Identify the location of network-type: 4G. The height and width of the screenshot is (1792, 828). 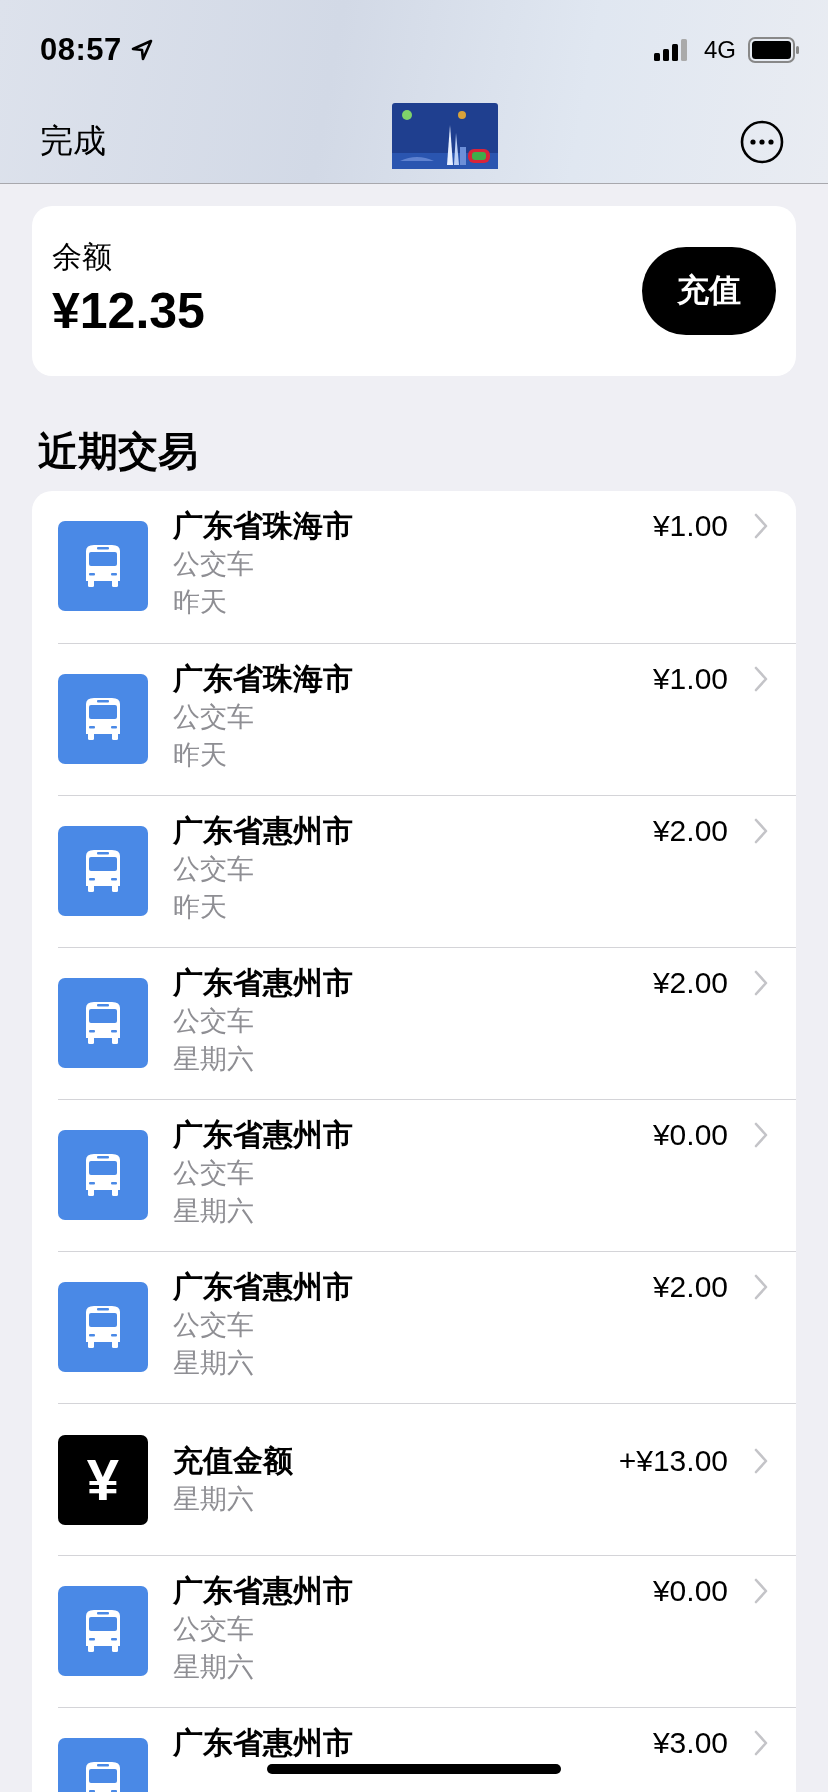
(720, 50).